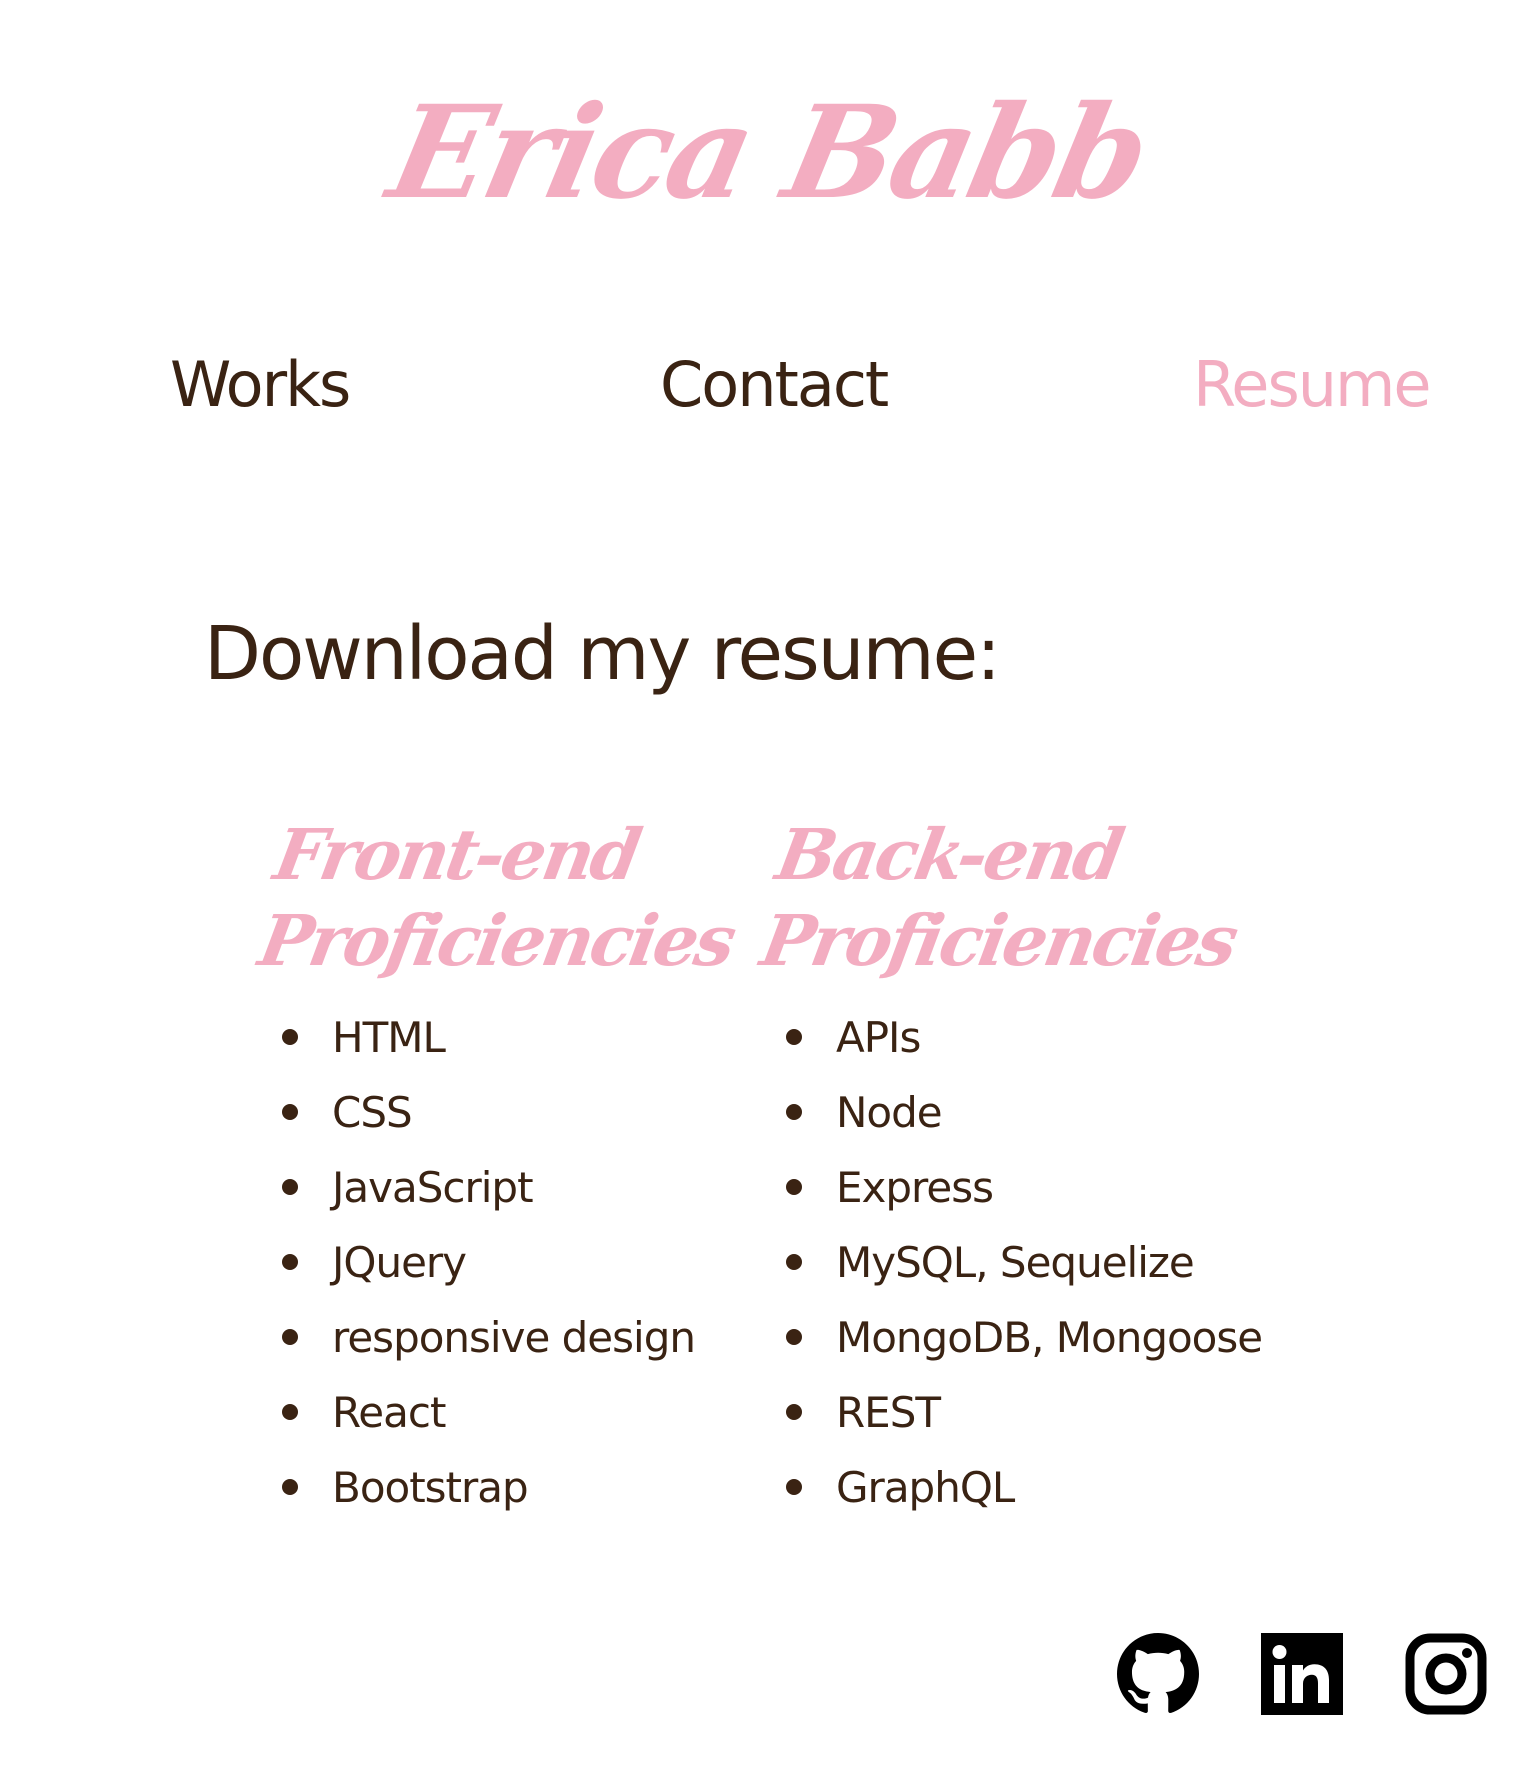  Describe the element at coordinates (389, 1412) in the screenshot. I see `front-end-item-label: React` at that location.